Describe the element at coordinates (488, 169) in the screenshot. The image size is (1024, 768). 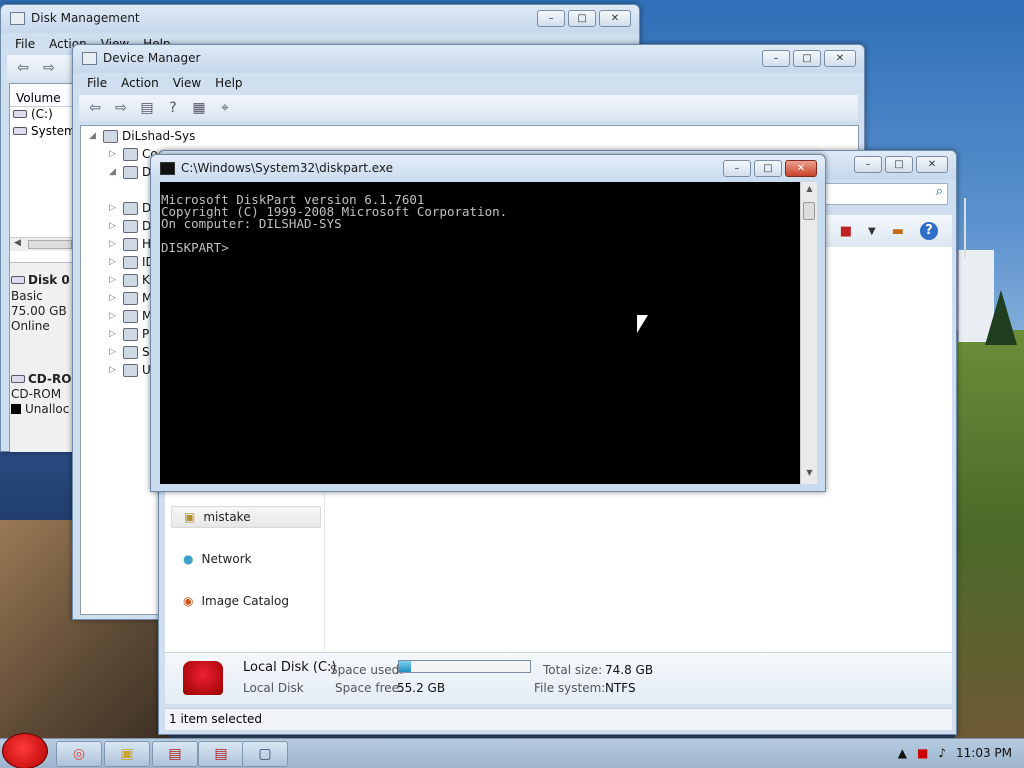
I see `title-bar: C:\Windows\System32\diskpart.exe – □ ✕` at that location.